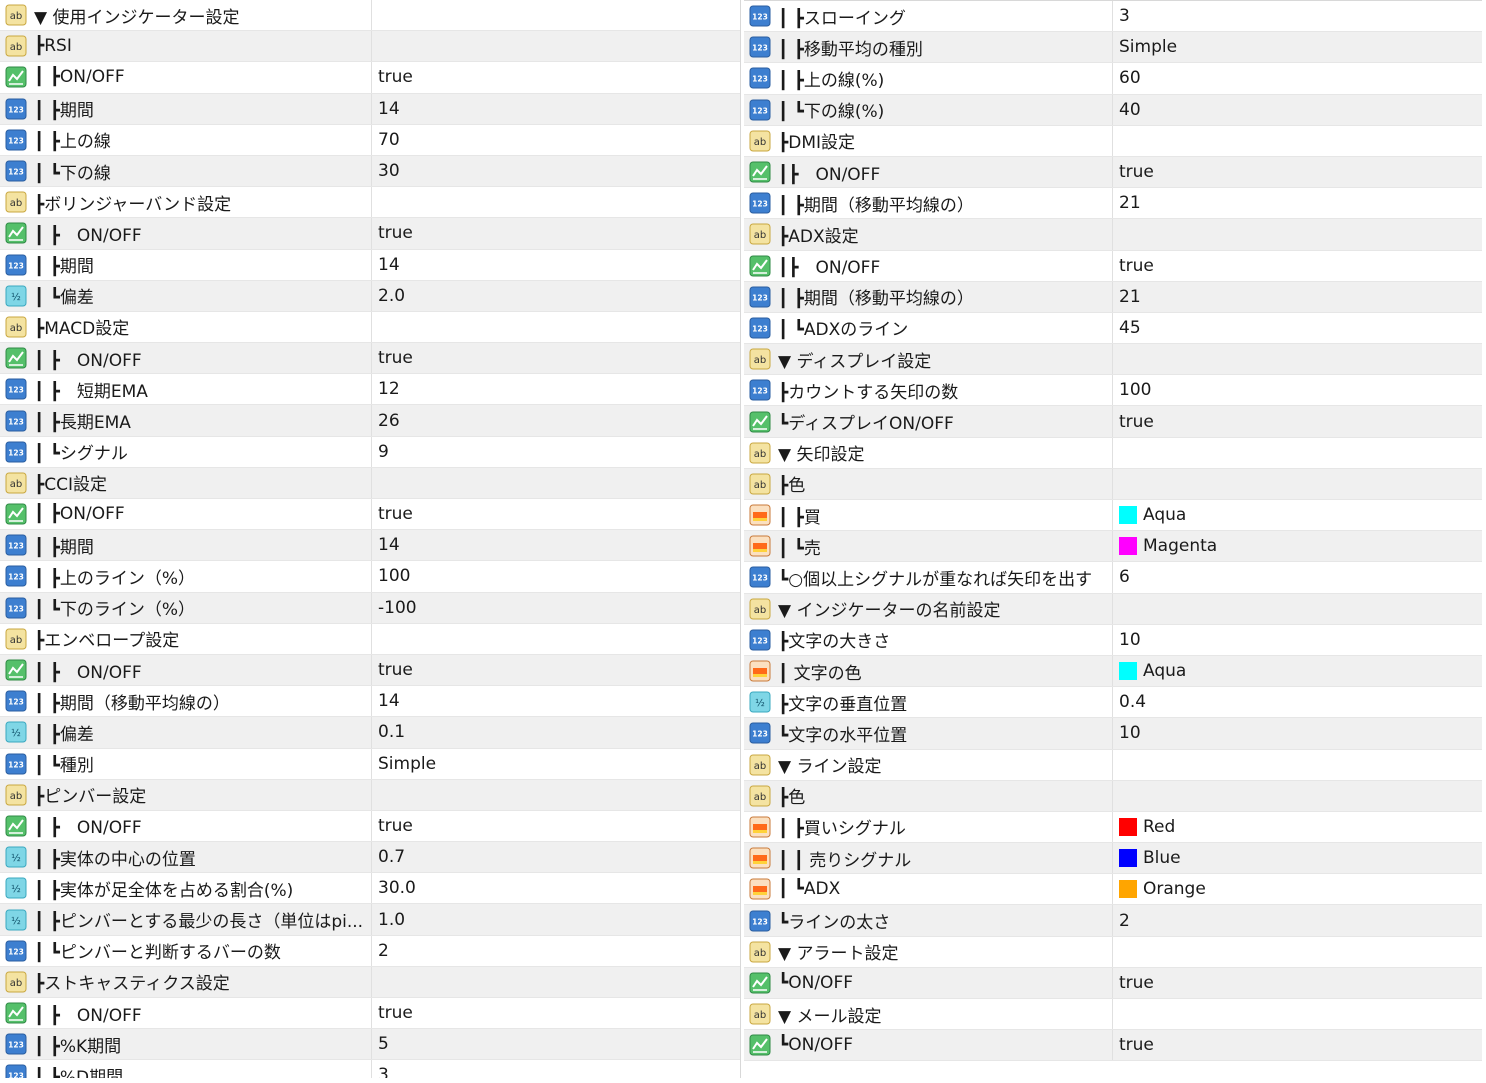 The width and height of the screenshot is (1486, 1083). What do you see at coordinates (370, 47) in the screenshot?
I see `input-row: ab ┣RSI` at bounding box center [370, 47].